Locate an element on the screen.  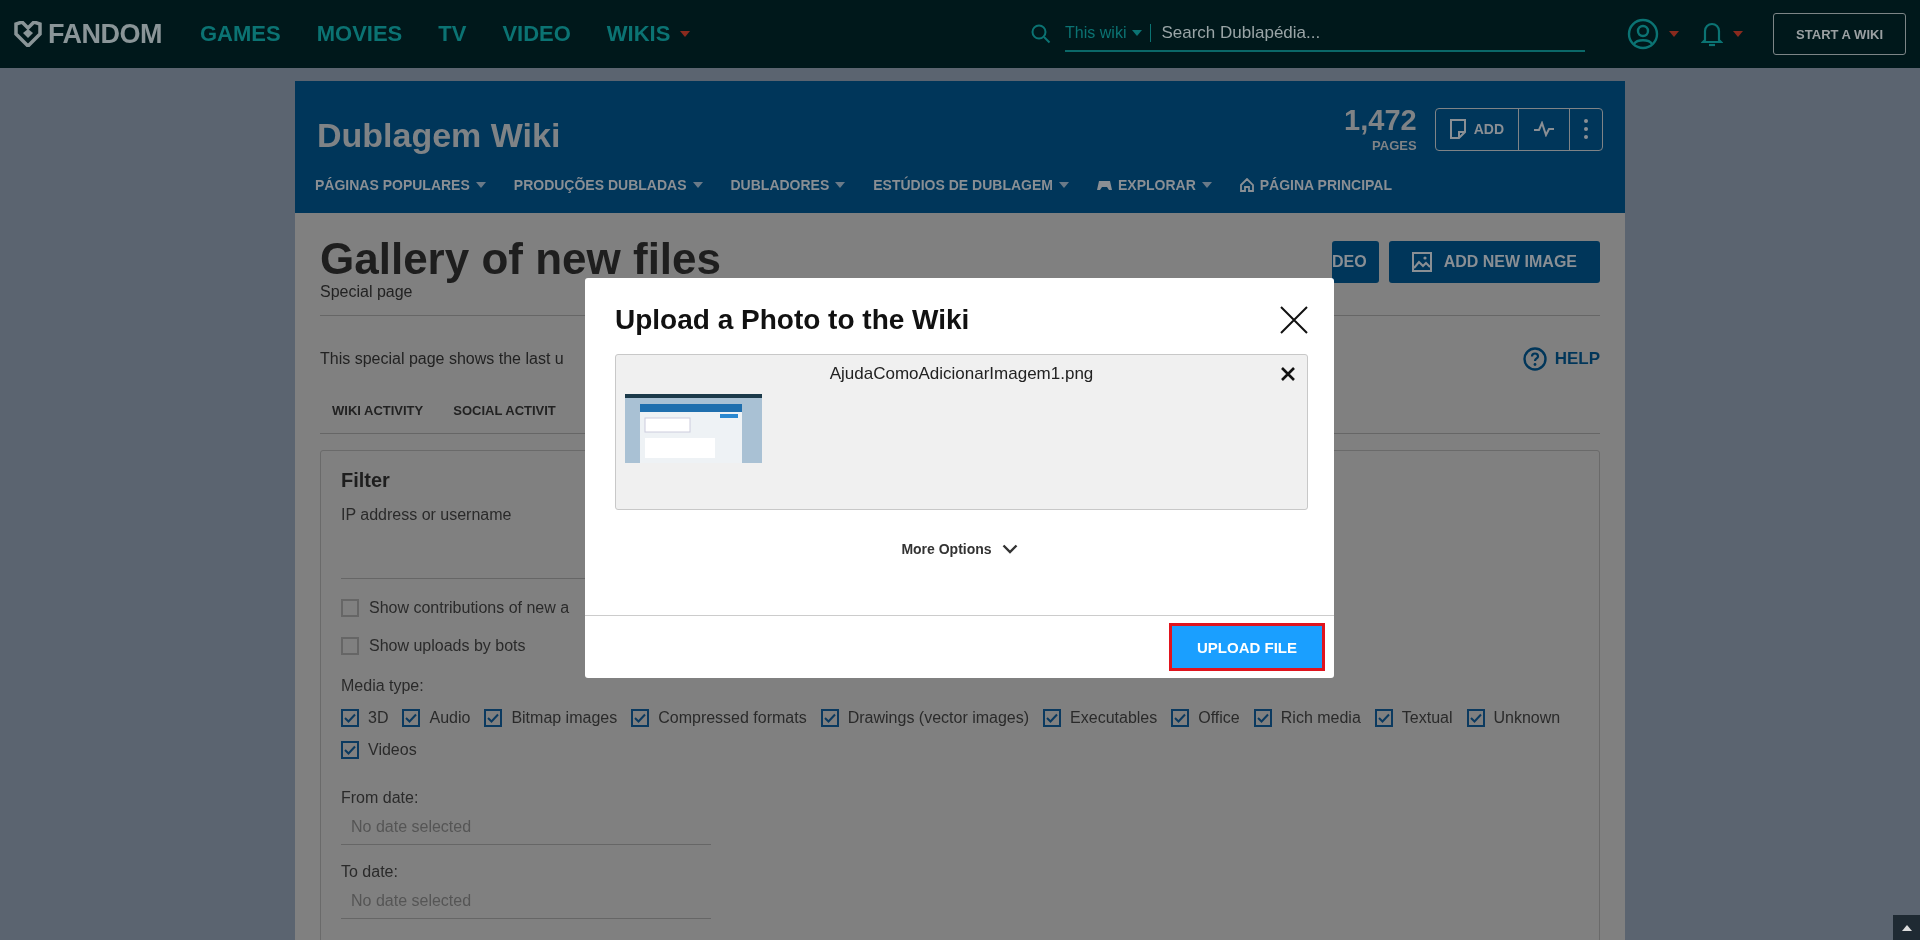
fandom-logo: FANDOM is located at coordinates (105, 34).